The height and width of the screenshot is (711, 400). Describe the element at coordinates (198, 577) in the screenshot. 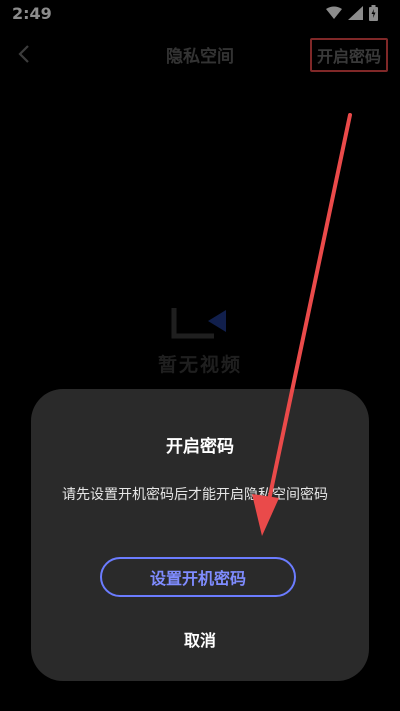

I see `set-boot-password-button: 设置开机密码` at that location.